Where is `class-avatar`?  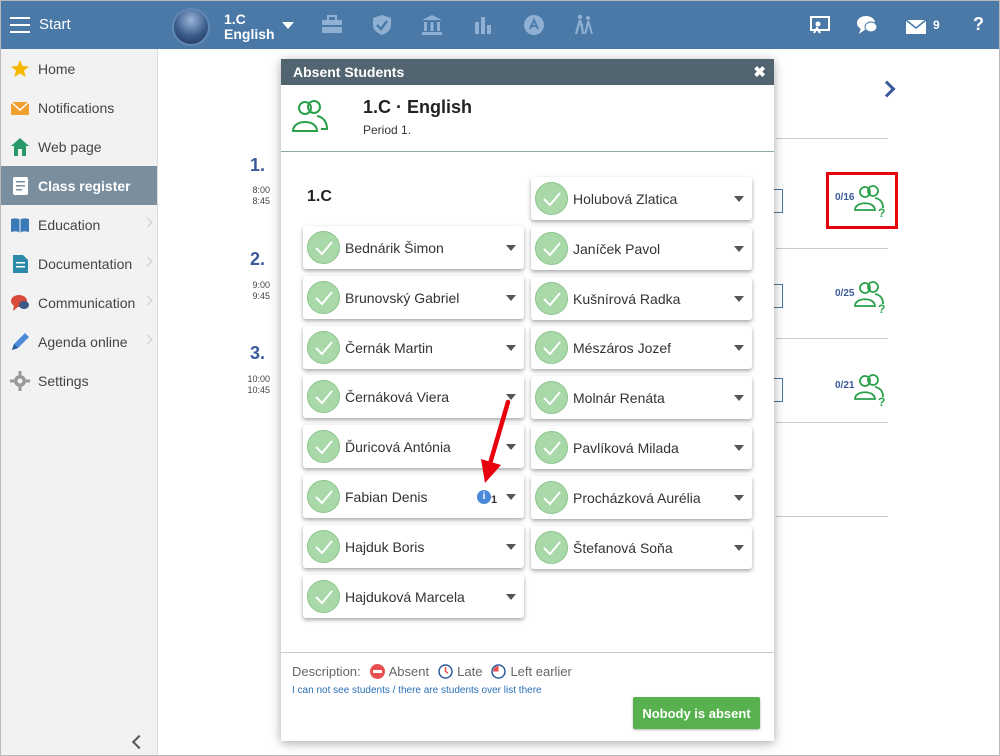
class-avatar is located at coordinates (191, 27).